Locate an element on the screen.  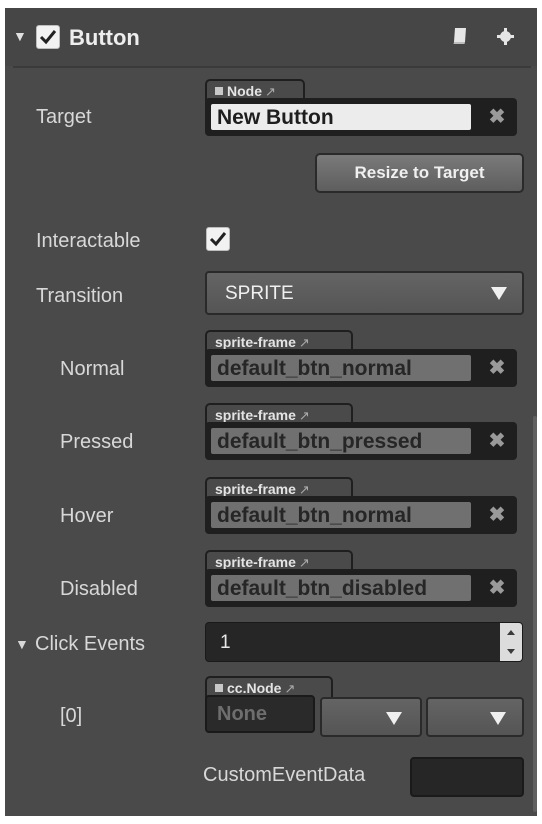
click-events-count-input: 1 is located at coordinates (364, 642).